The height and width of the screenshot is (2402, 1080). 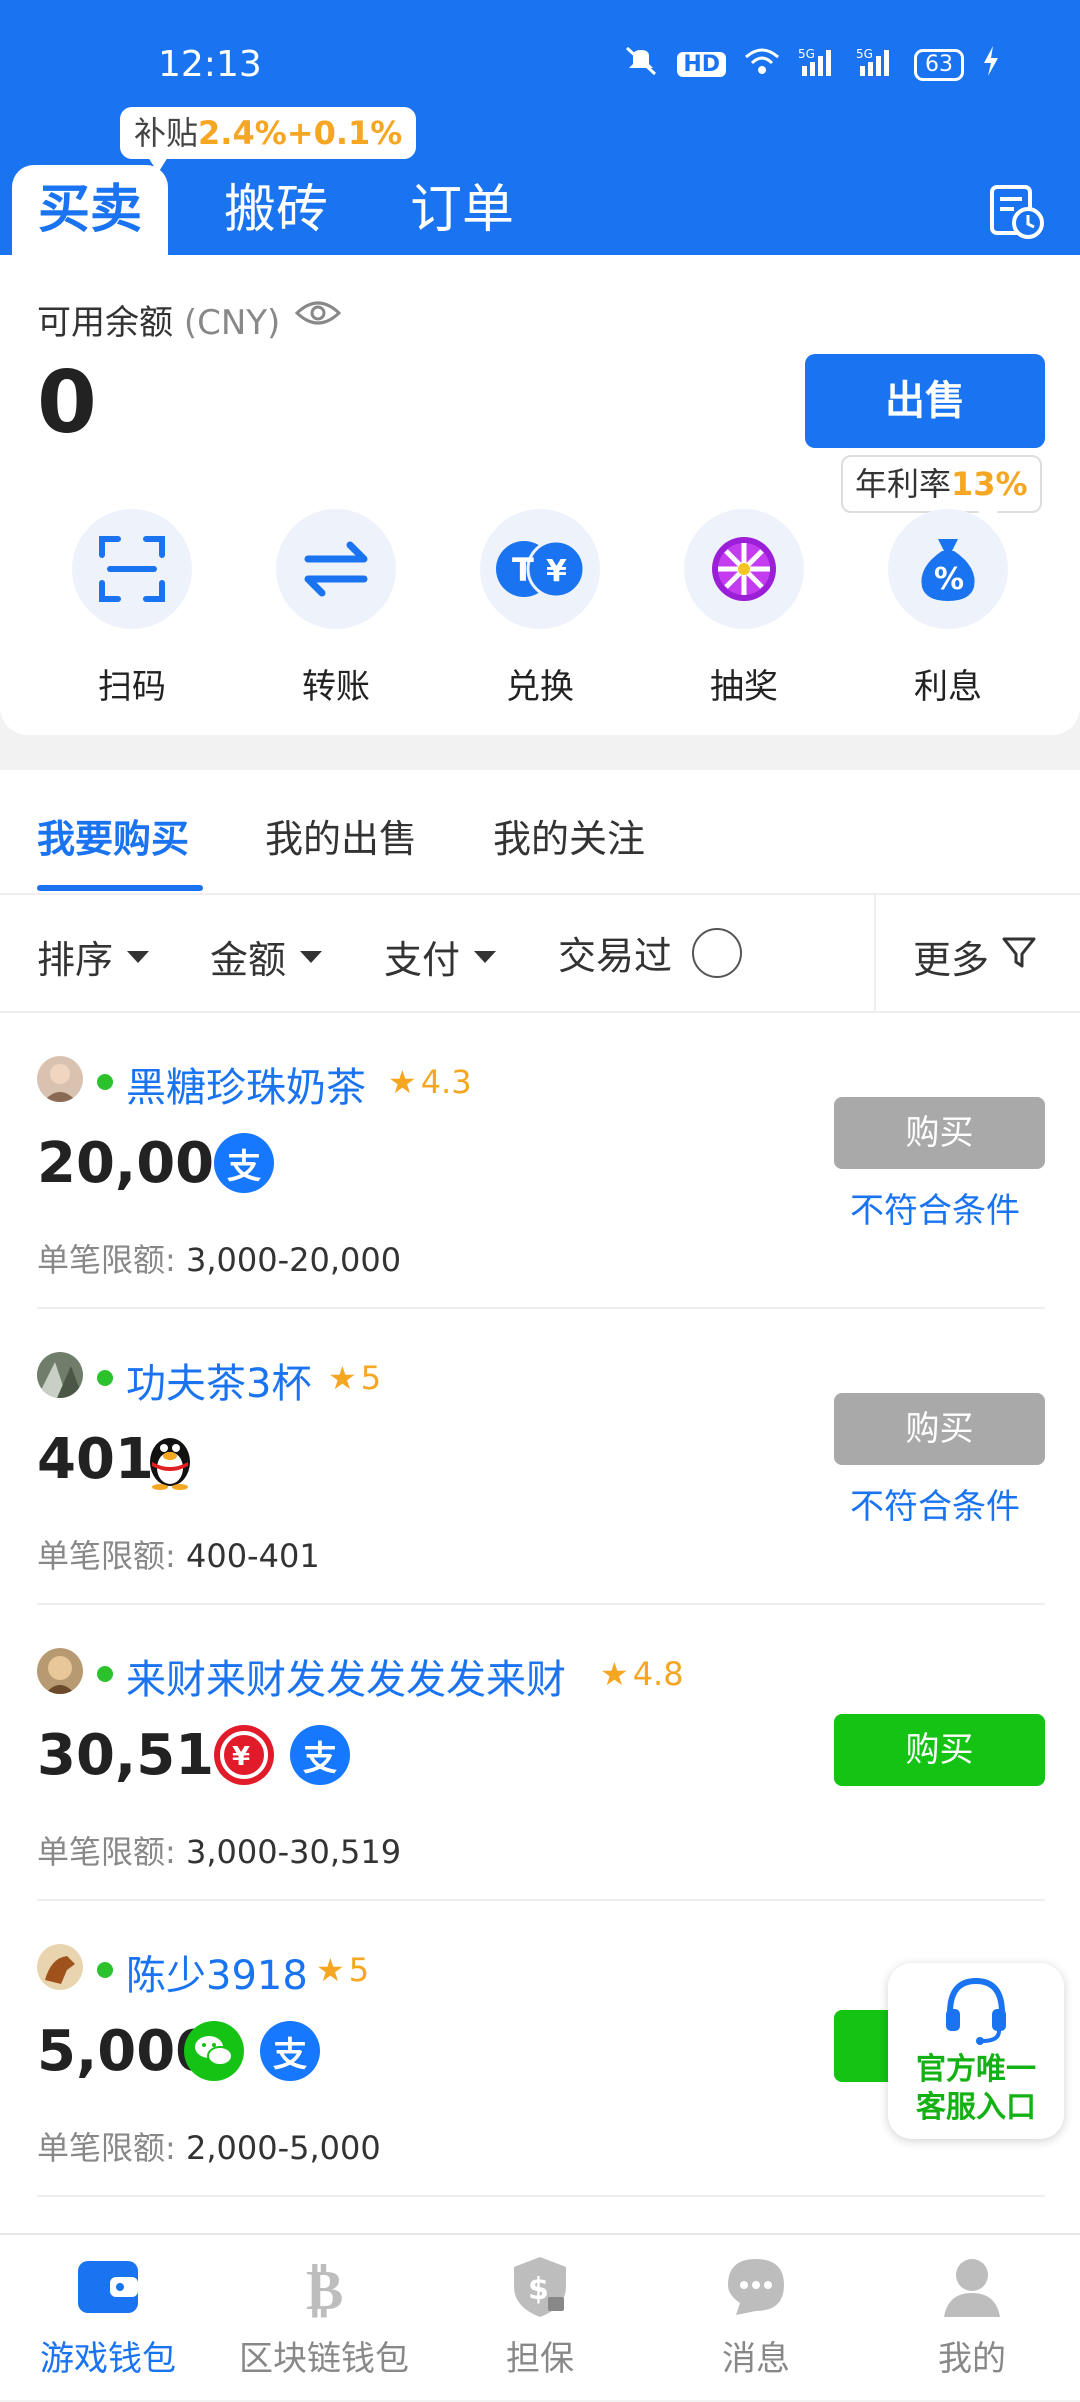 What do you see at coordinates (540, 608) in the screenshot?
I see `action-exchange: T ¥ 兑换` at bounding box center [540, 608].